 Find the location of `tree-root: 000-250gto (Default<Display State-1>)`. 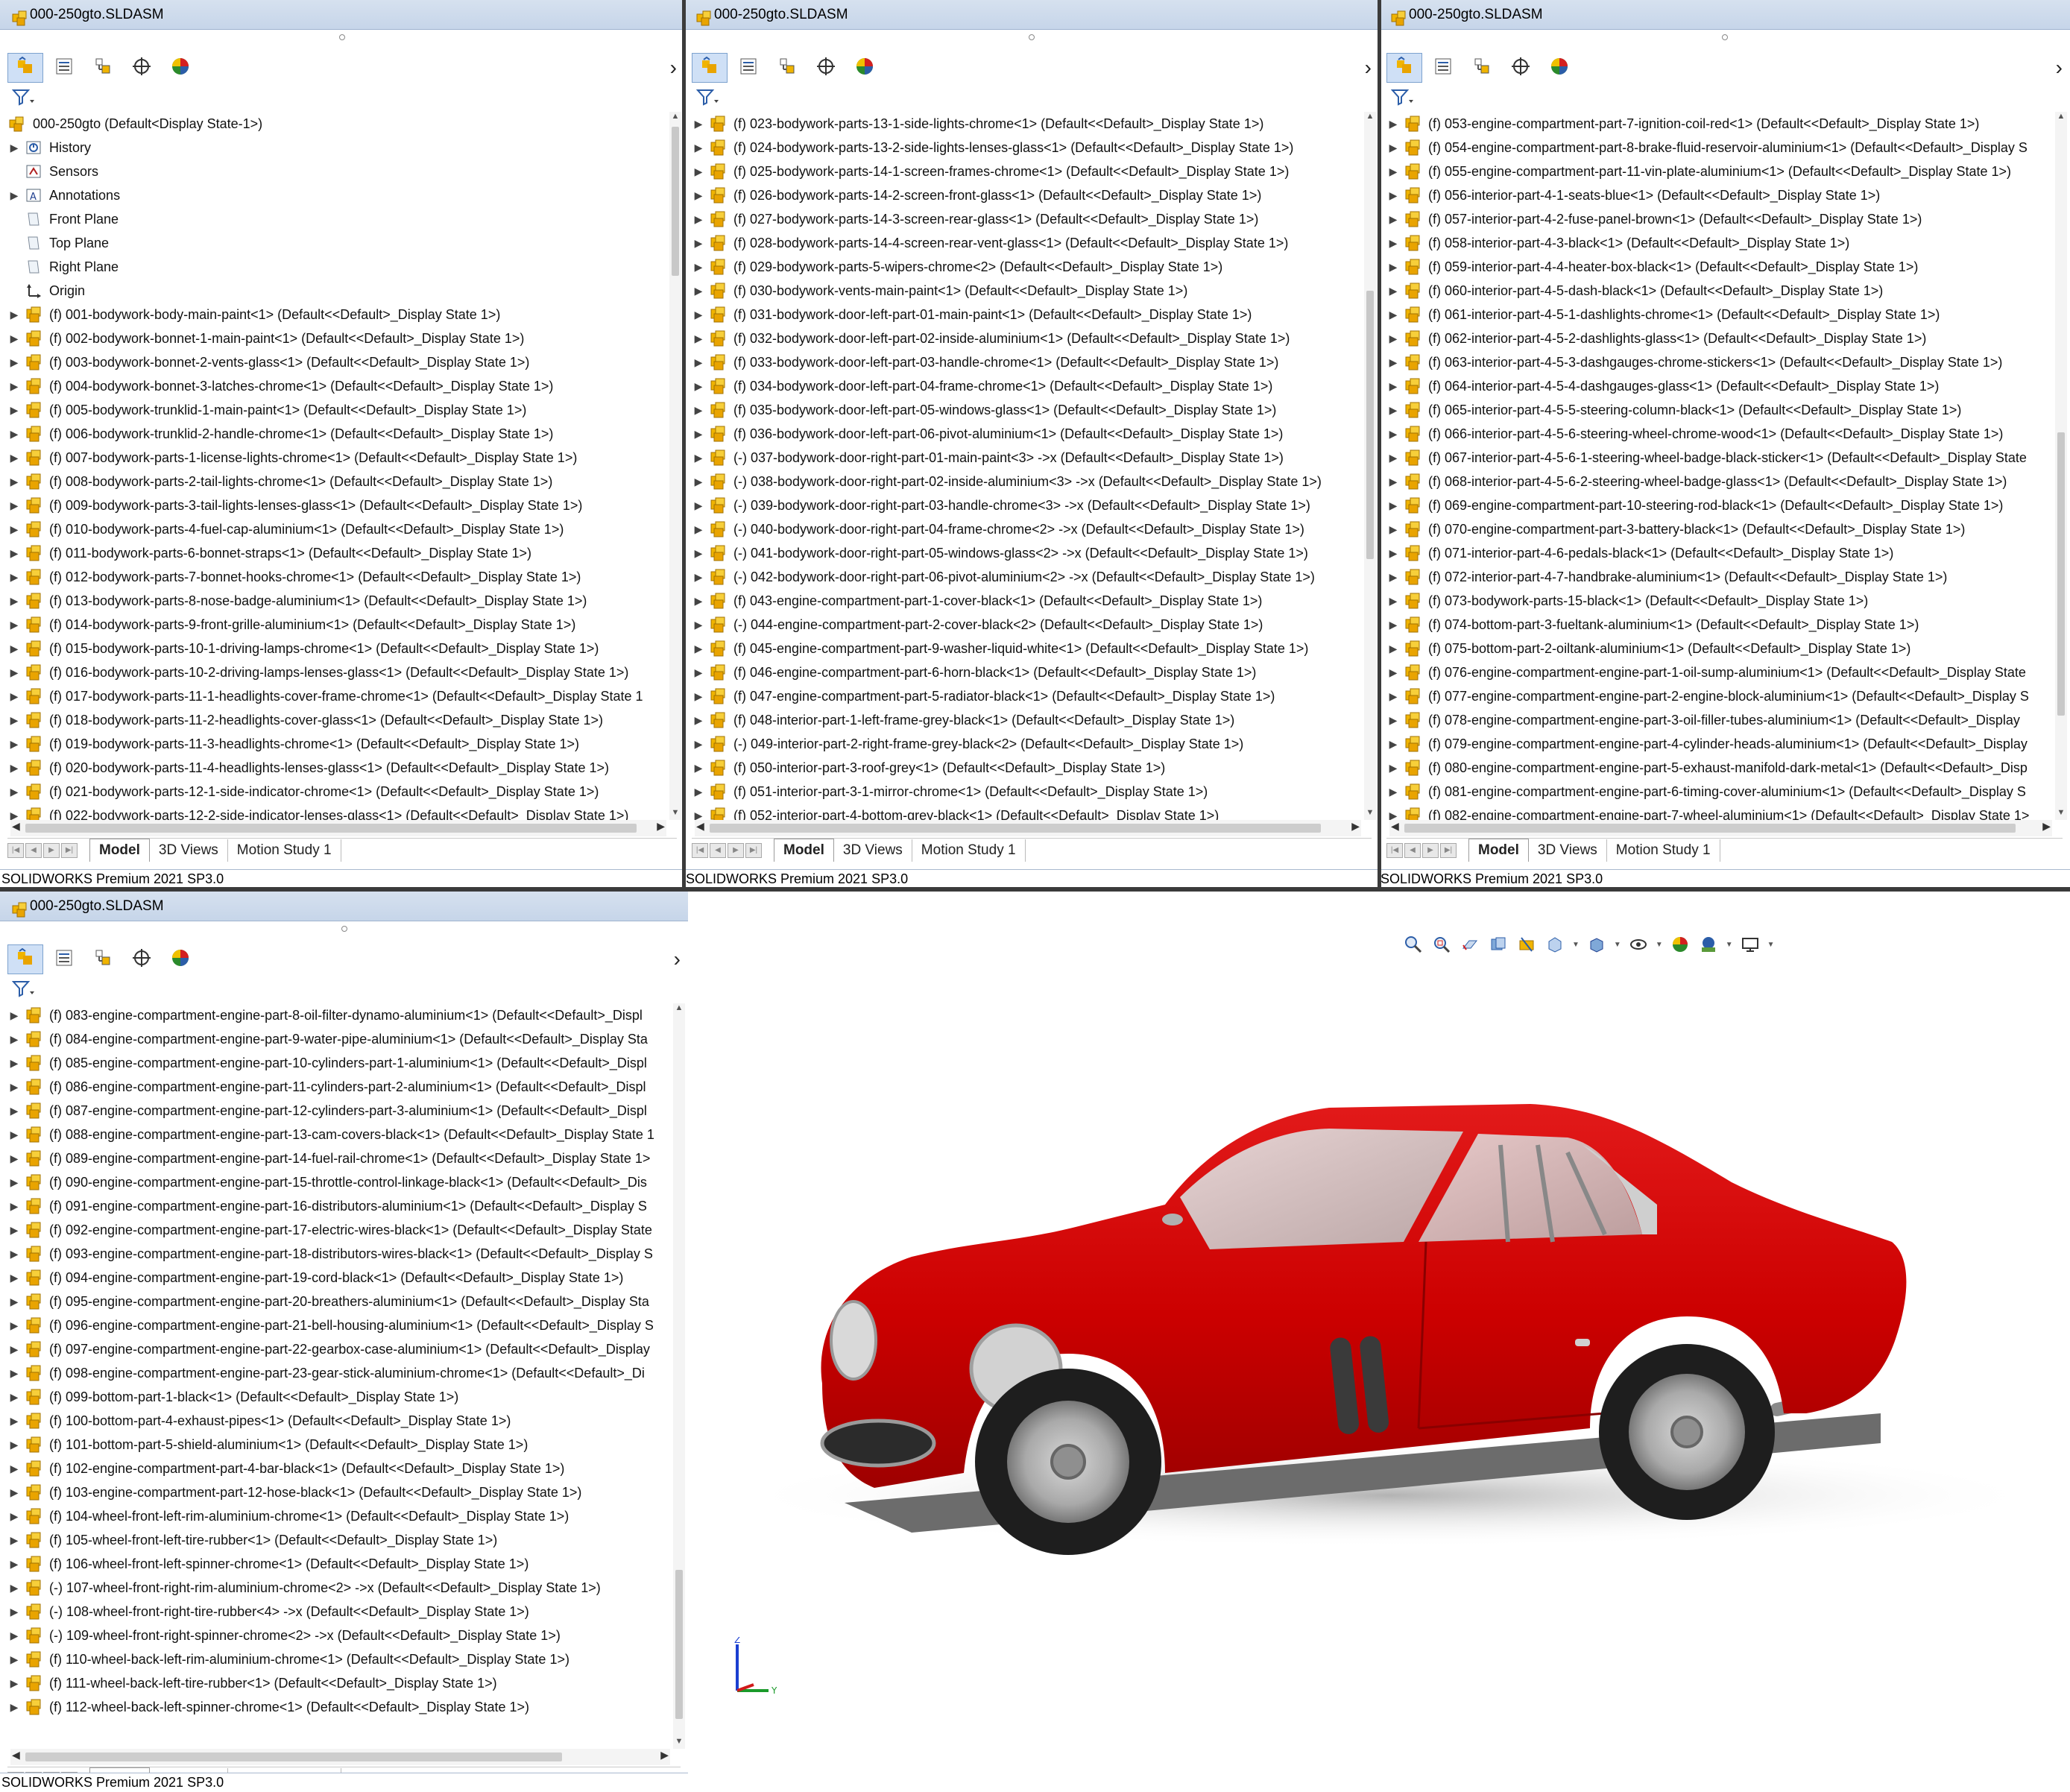

tree-root: 000-250gto (Default<Display State-1>) is located at coordinates (337, 124).